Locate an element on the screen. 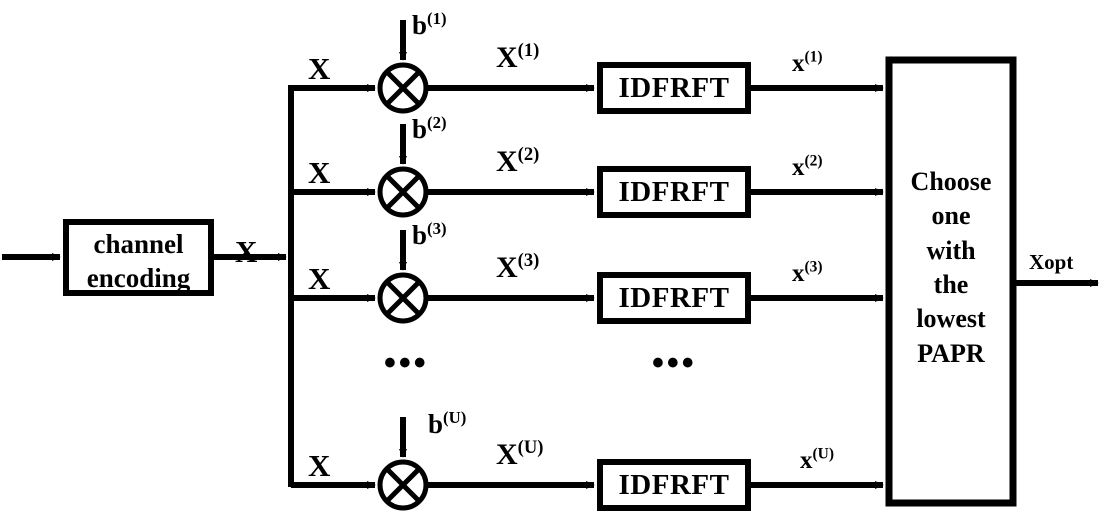  rowU-phase-sup: (U) is located at coordinates (455, 417).